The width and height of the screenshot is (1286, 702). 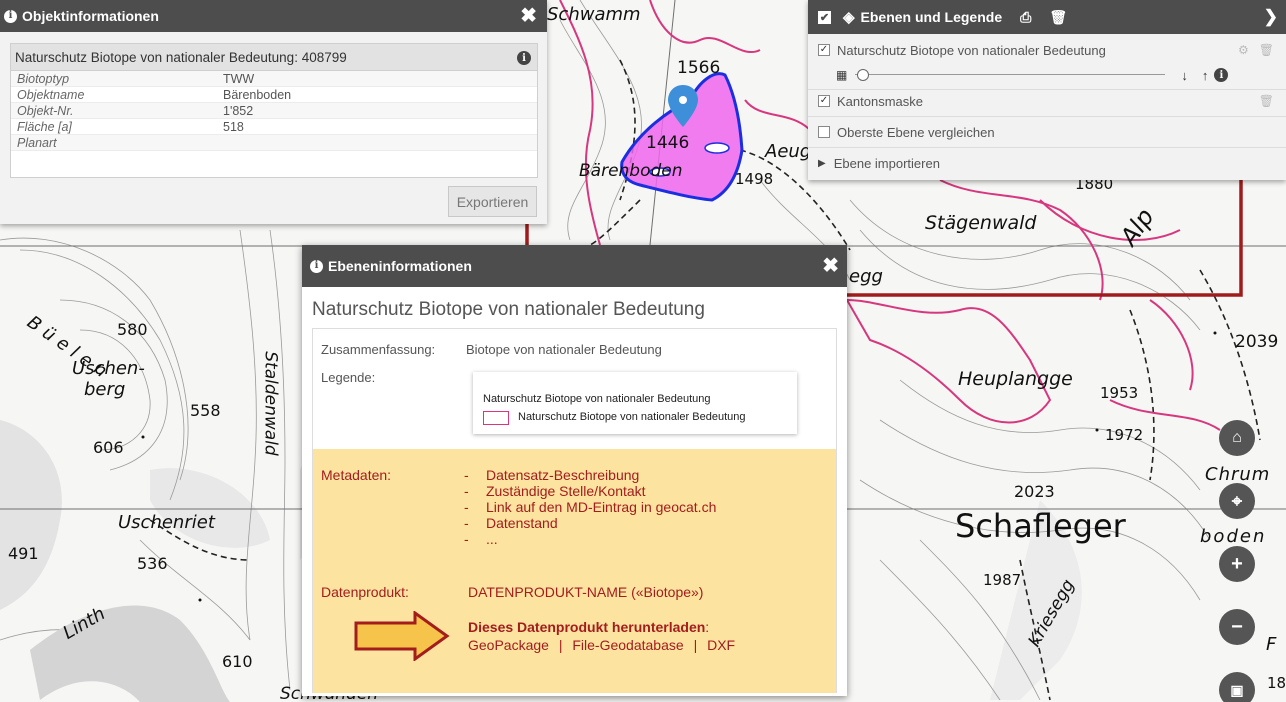 What do you see at coordinates (707, 627) in the screenshot?
I see `download-colon: :` at bounding box center [707, 627].